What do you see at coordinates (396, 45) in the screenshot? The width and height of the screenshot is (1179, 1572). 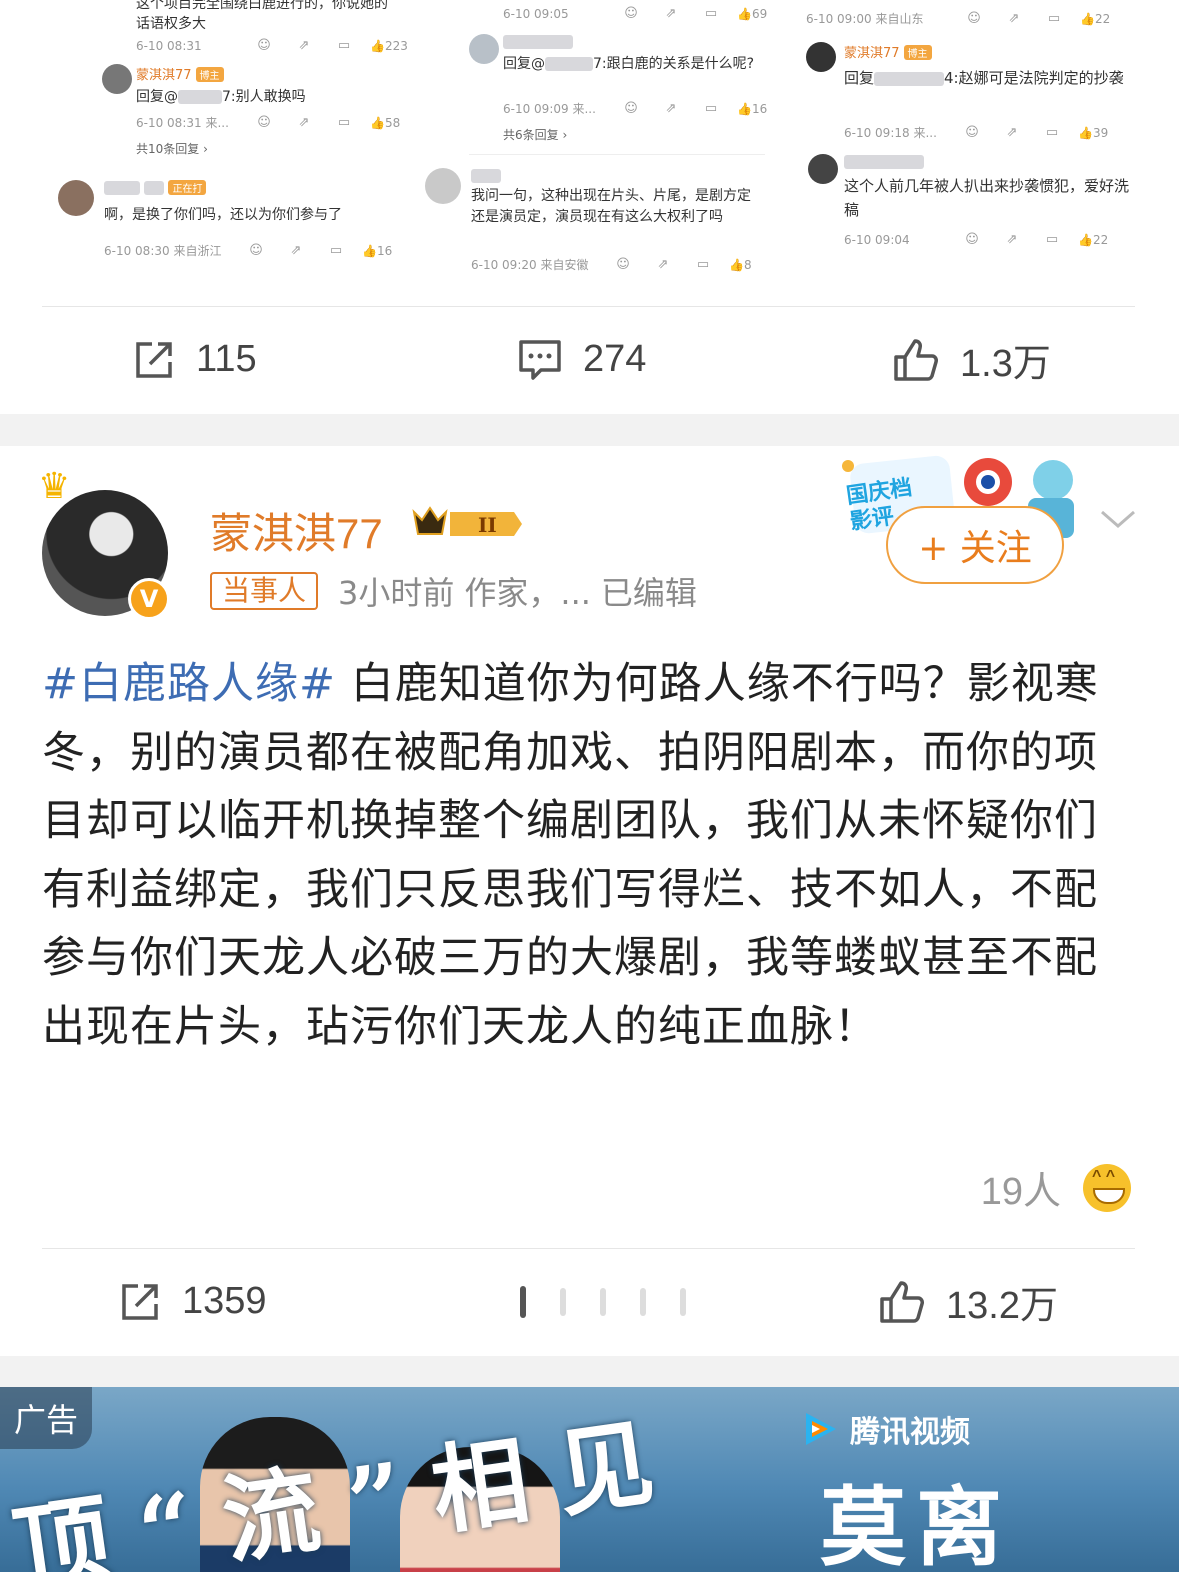 I see `like-count: 223` at bounding box center [396, 45].